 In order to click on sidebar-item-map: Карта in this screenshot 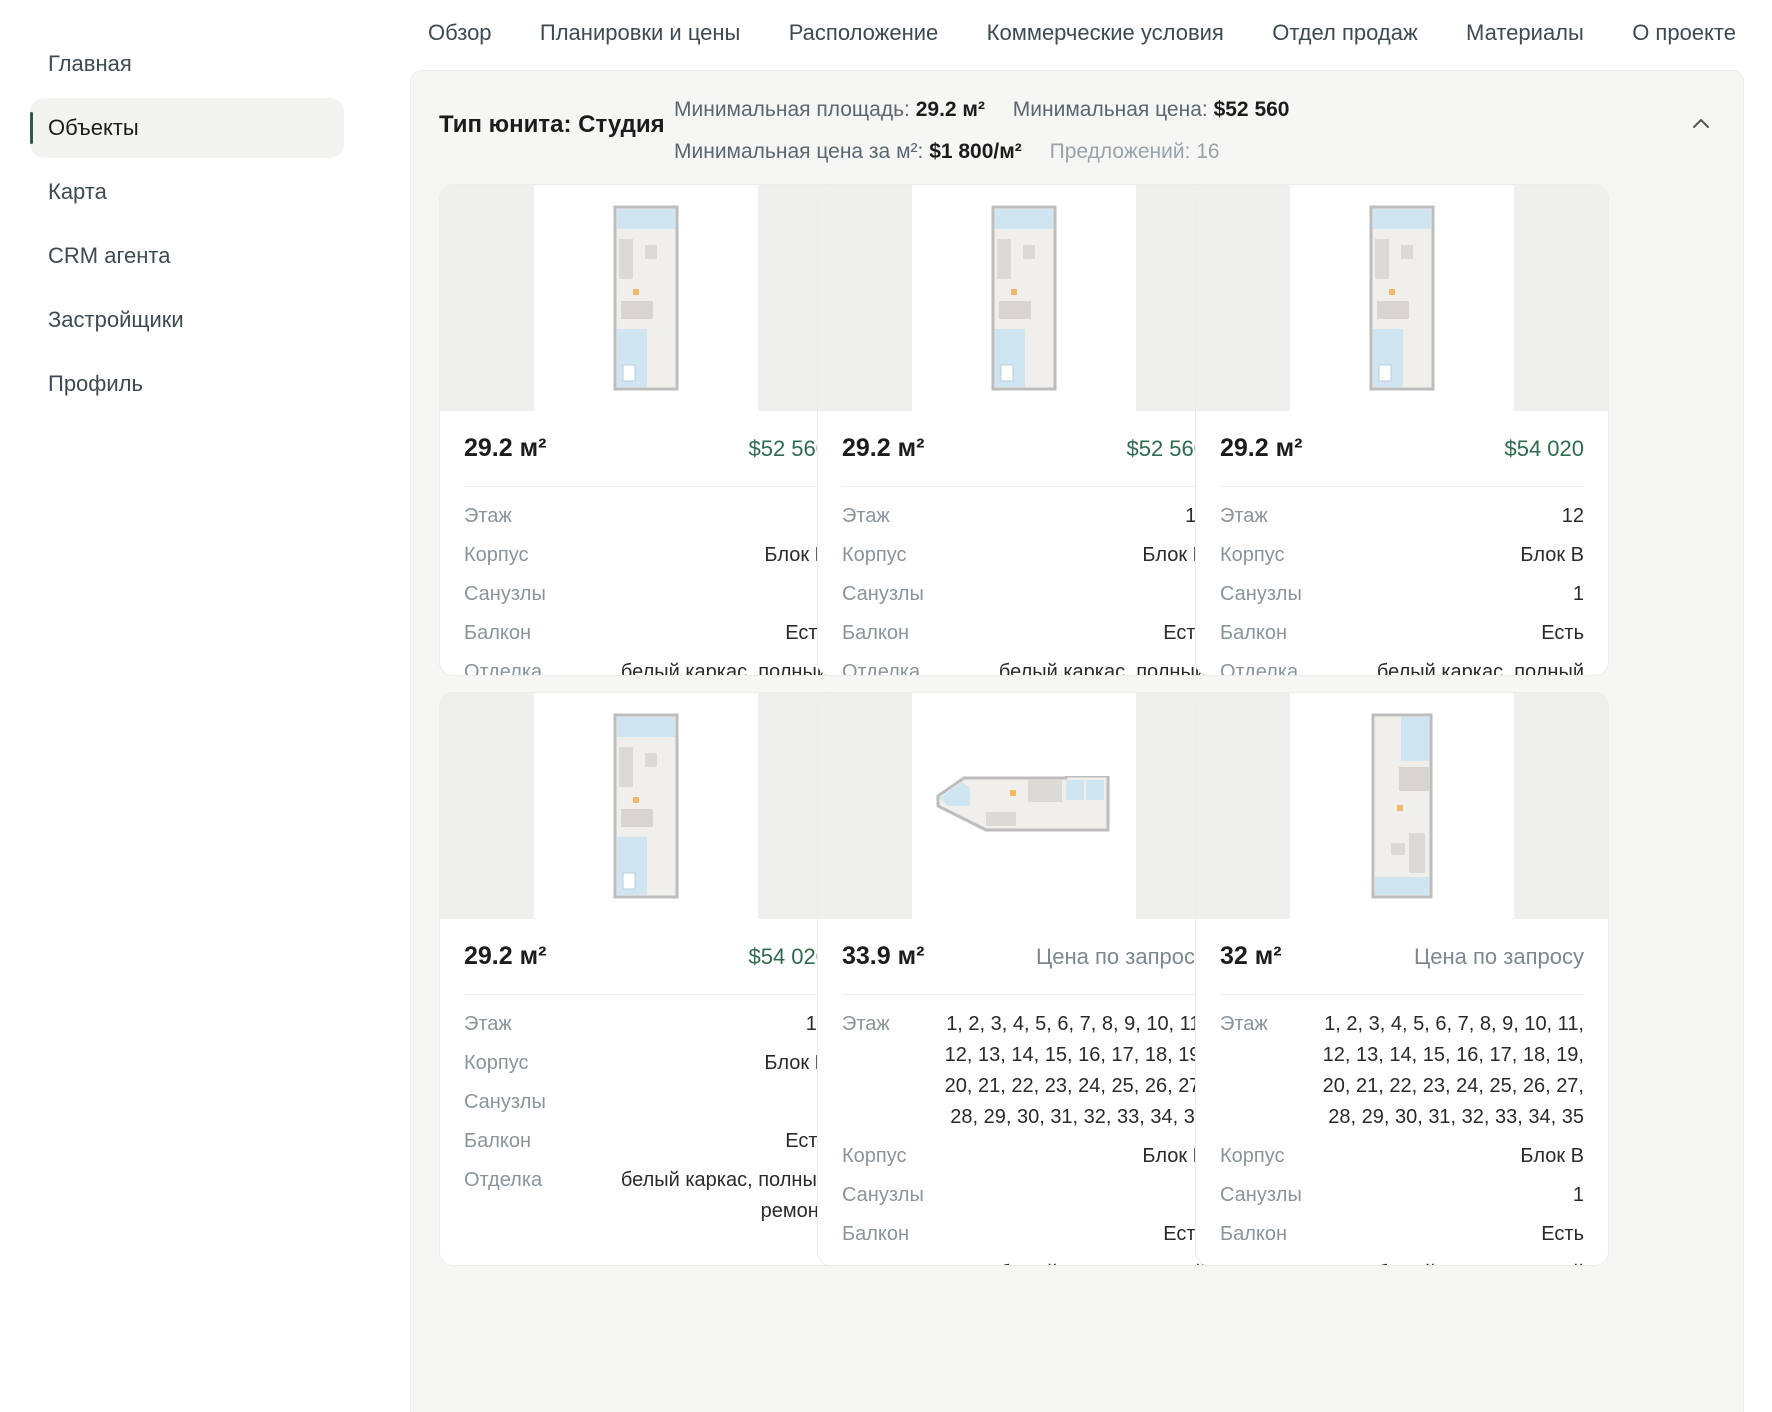, I will do `click(187, 192)`.